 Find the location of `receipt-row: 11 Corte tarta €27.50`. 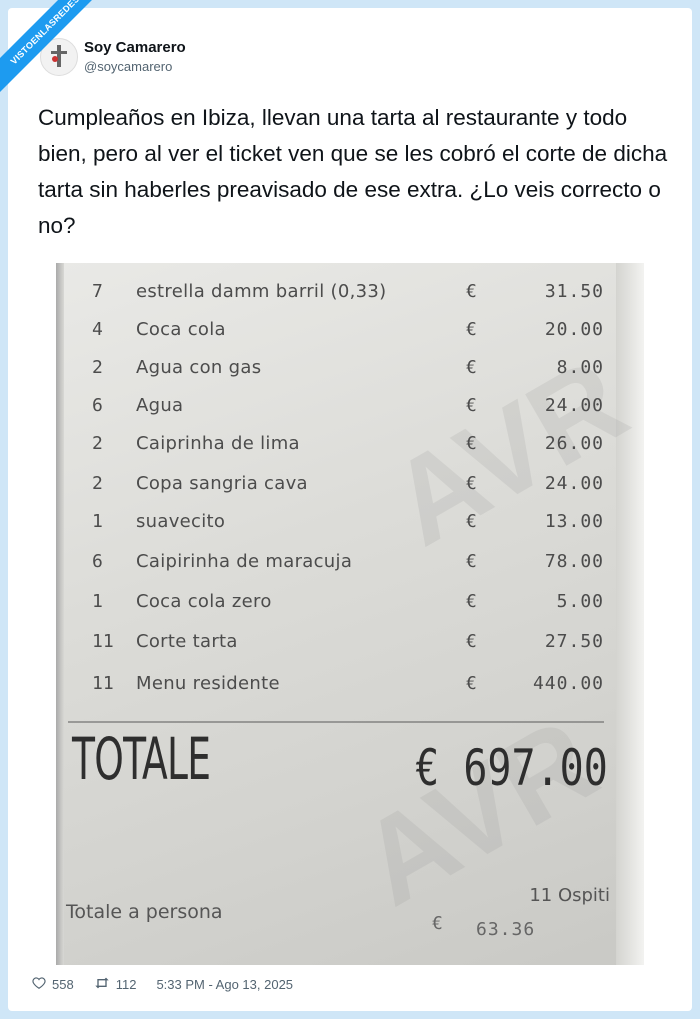

receipt-row: 11 Corte tarta €27.50 is located at coordinates (350, 646).